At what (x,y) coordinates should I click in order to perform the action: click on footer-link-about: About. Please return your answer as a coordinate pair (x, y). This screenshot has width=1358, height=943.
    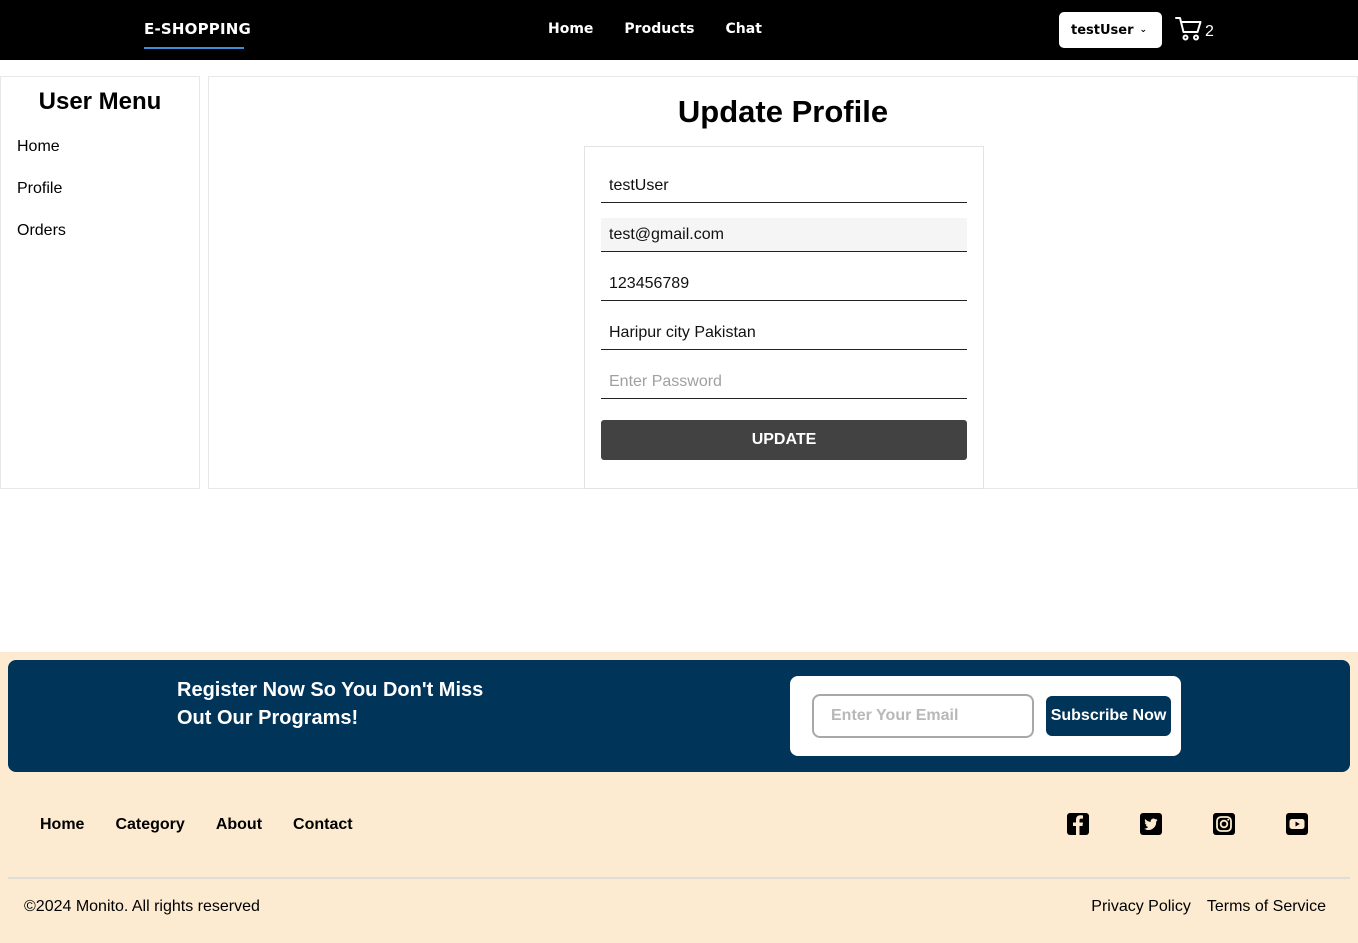
    Looking at the image, I should click on (239, 825).